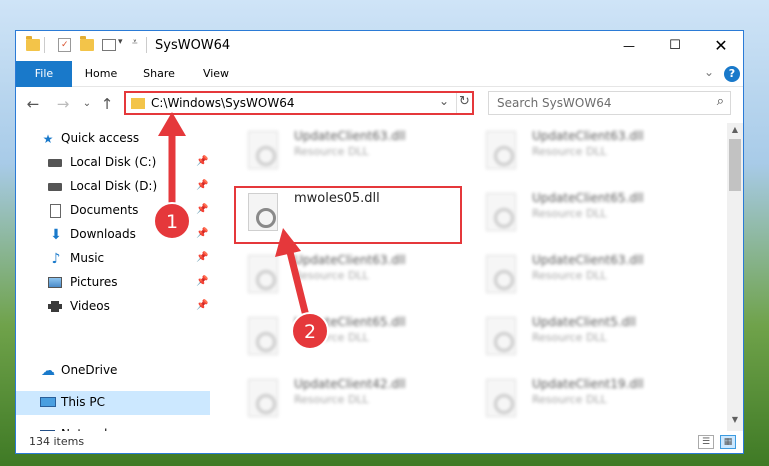 The image size is (769, 466). Describe the element at coordinates (735, 422) in the screenshot. I see `scroll-down-icon: ▼` at that location.